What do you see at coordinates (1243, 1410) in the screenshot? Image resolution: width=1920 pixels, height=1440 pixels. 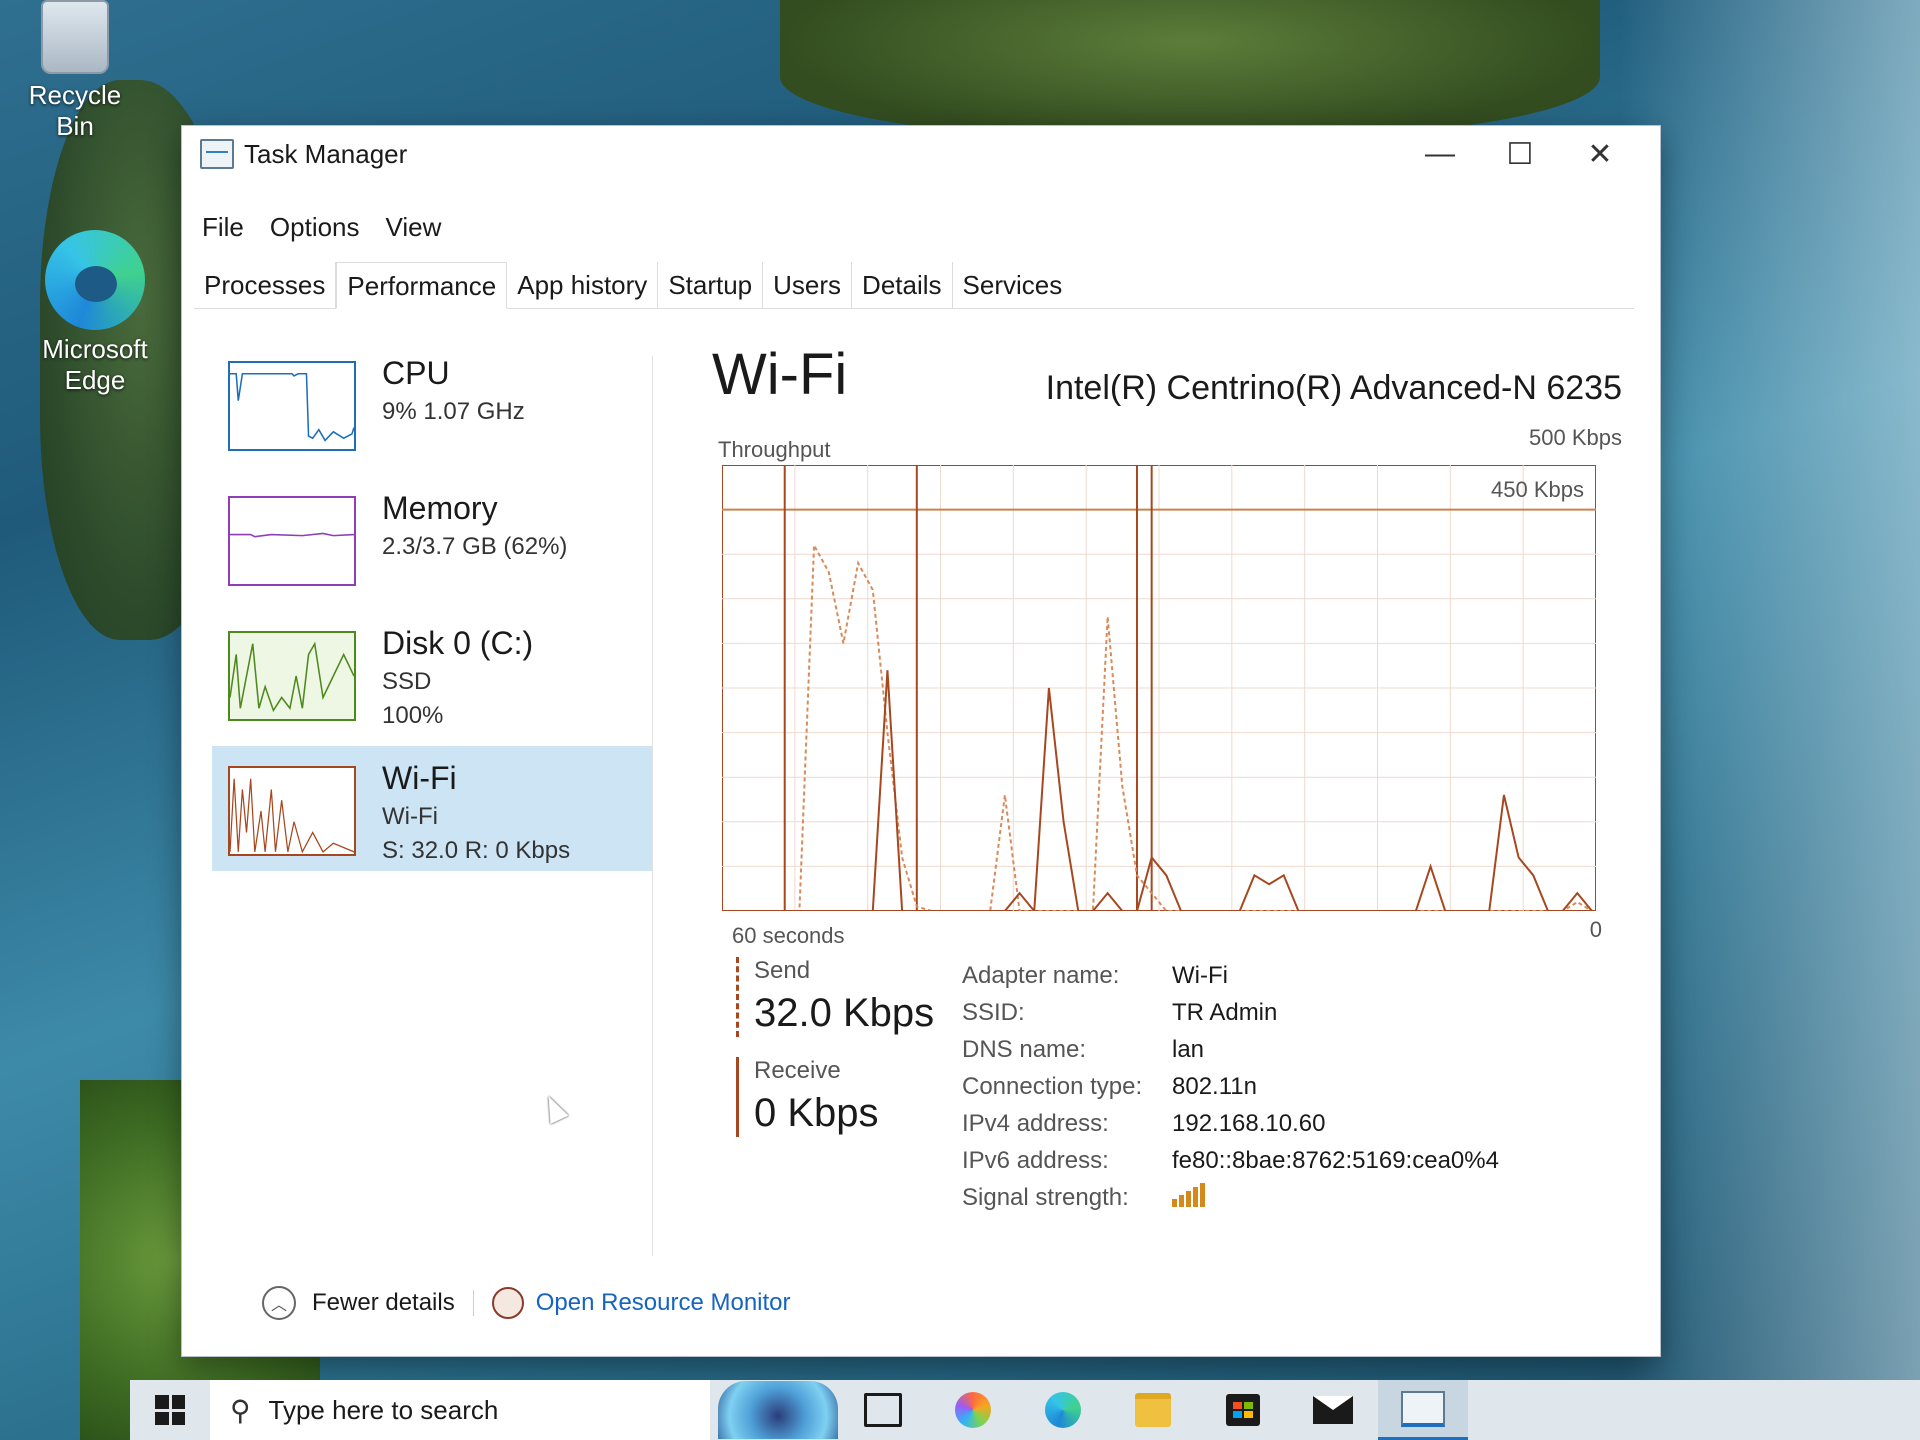 I see `store-button` at bounding box center [1243, 1410].